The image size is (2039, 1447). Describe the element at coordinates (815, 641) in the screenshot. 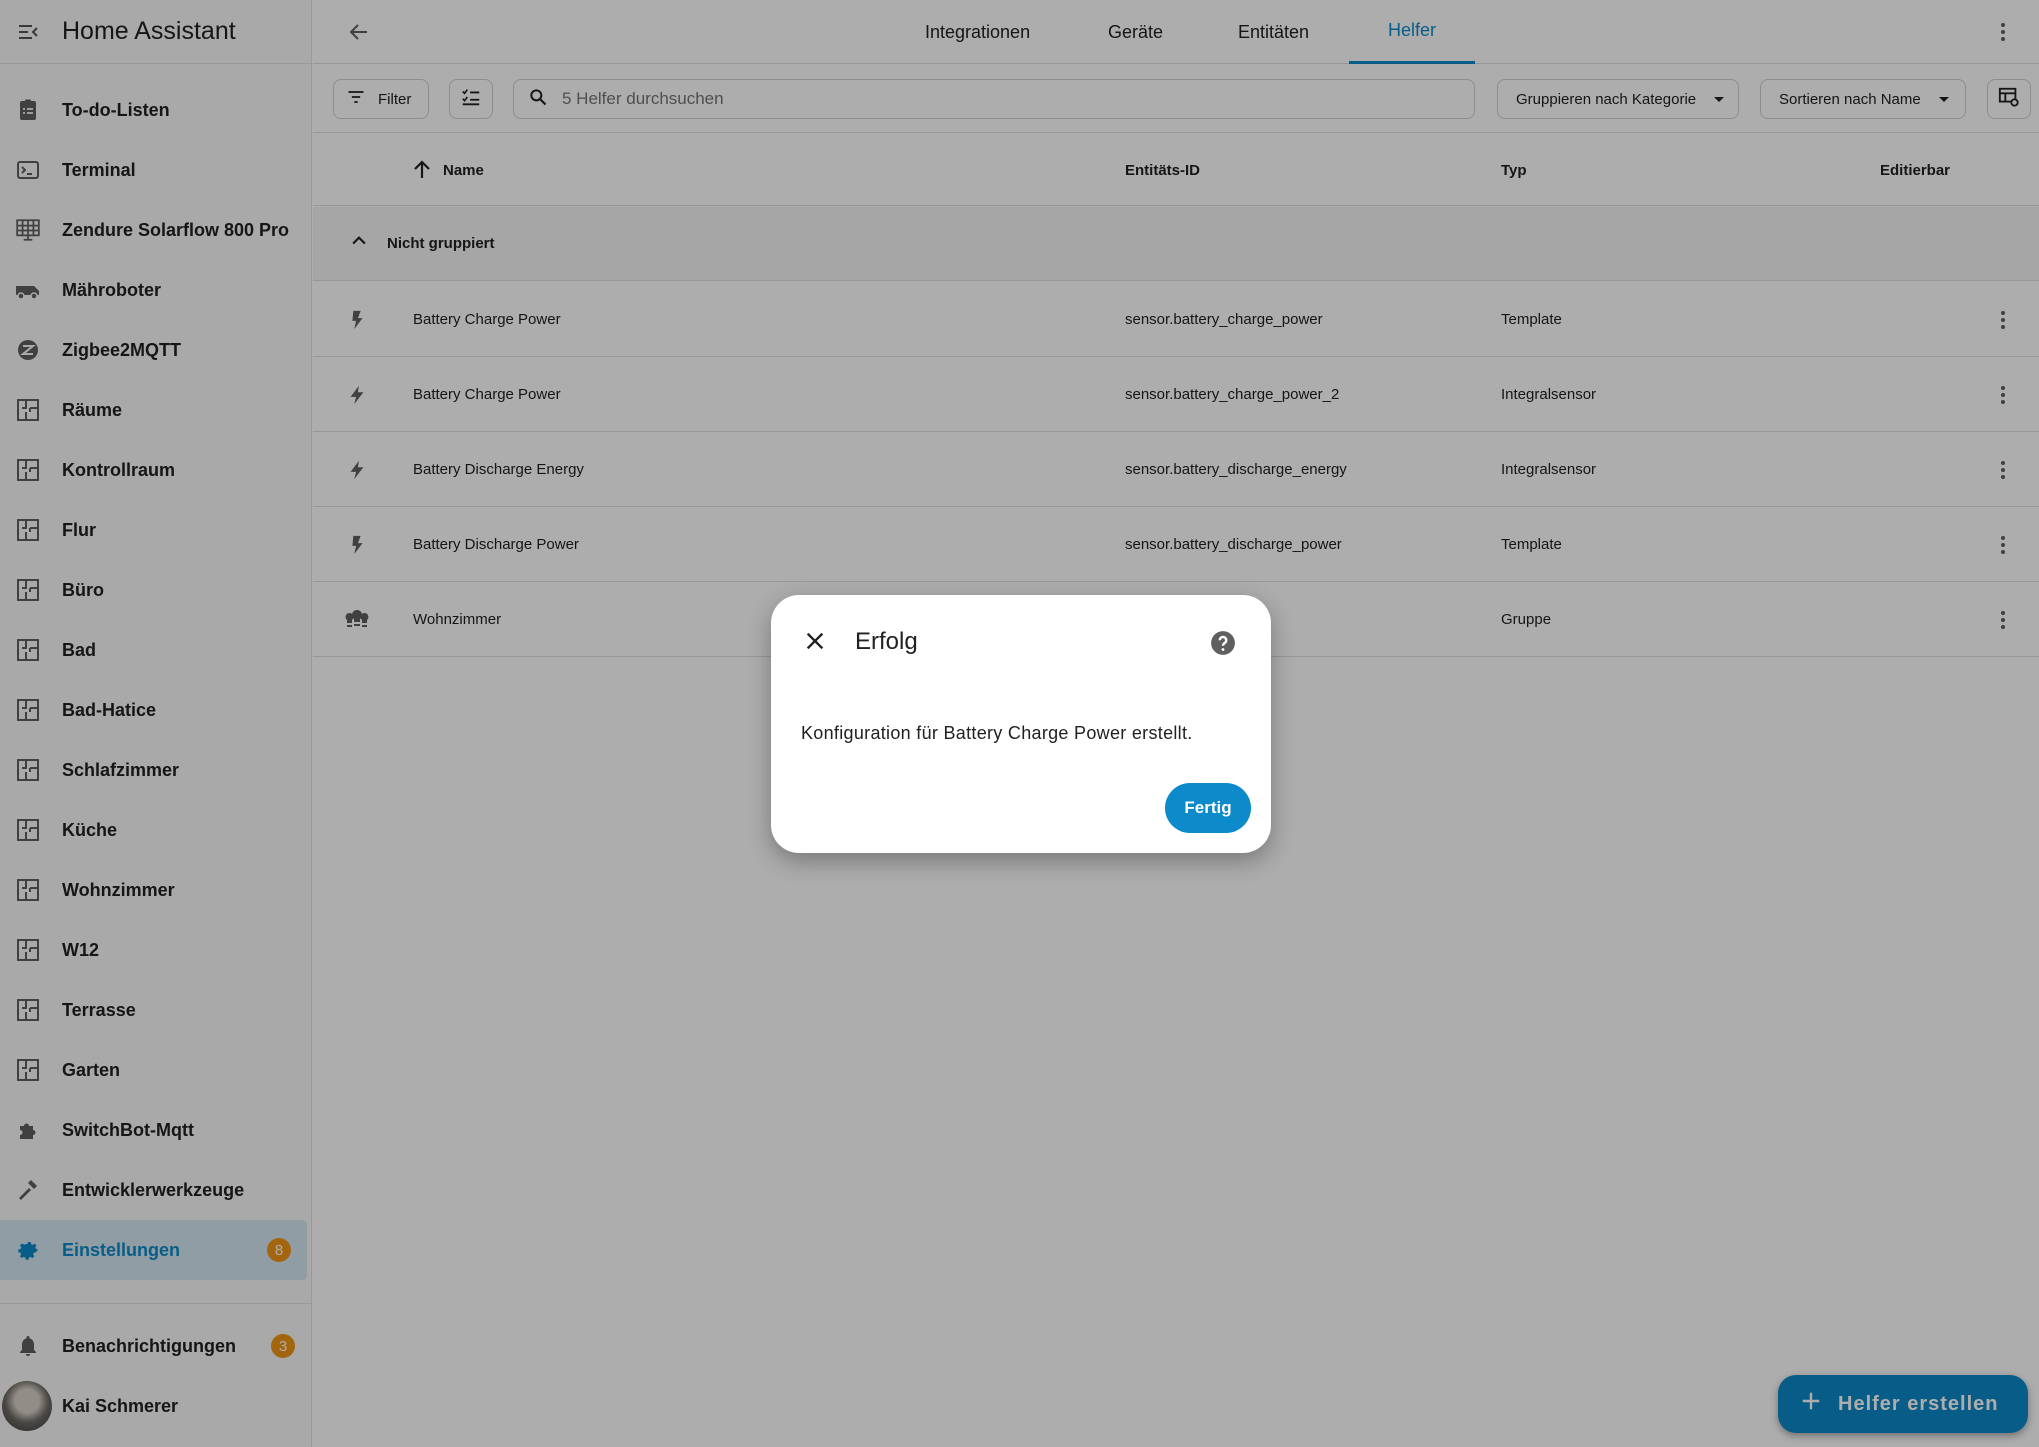

I see `close-icon` at that location.